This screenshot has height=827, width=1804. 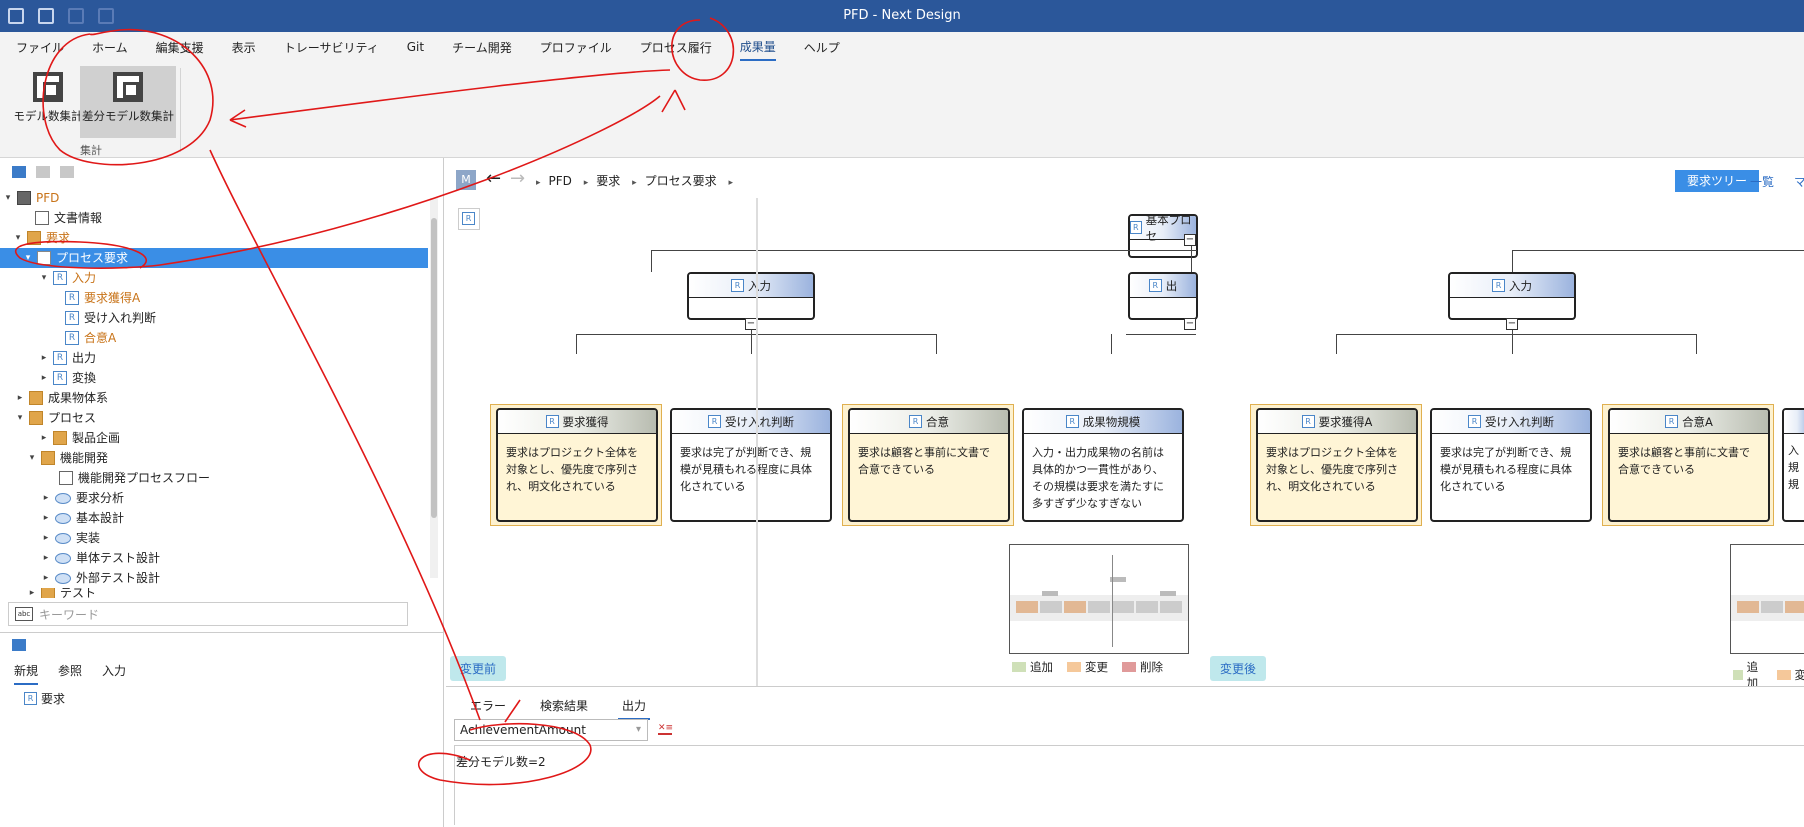 What do you see at coordinates (53, 699) in the screenshot?
I see `new-item-label: 要求` at bounding box center [53, 699].